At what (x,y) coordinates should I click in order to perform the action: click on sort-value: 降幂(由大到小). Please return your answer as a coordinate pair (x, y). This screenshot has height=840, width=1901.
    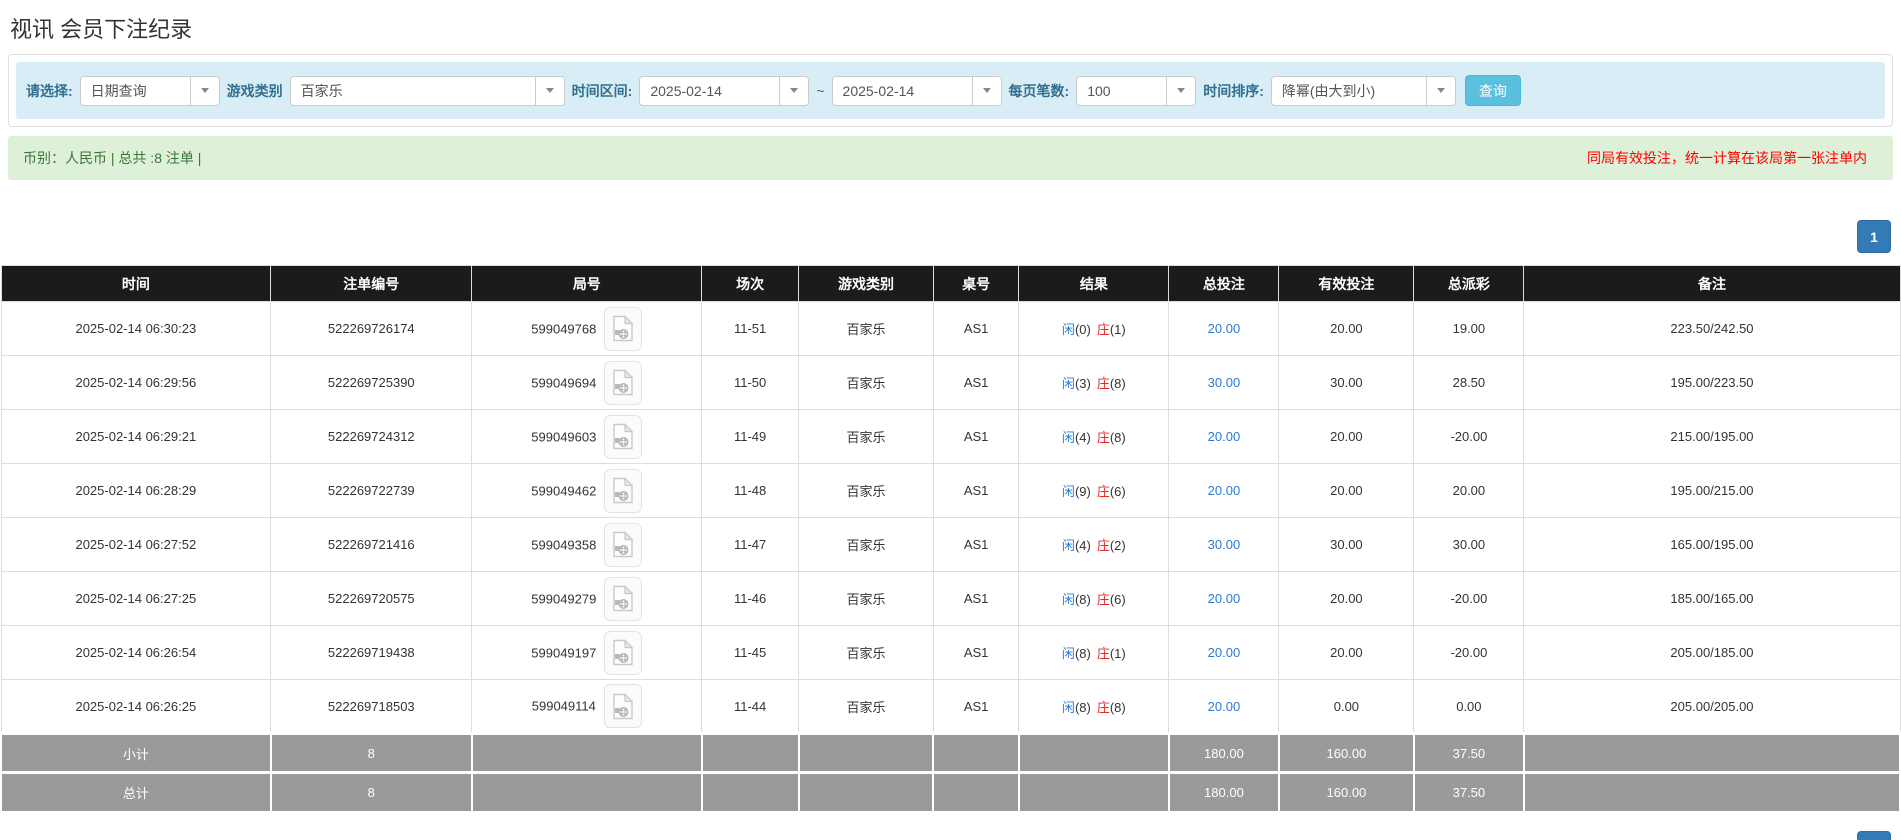
    Looking at the image, I should click on (1328, 90).